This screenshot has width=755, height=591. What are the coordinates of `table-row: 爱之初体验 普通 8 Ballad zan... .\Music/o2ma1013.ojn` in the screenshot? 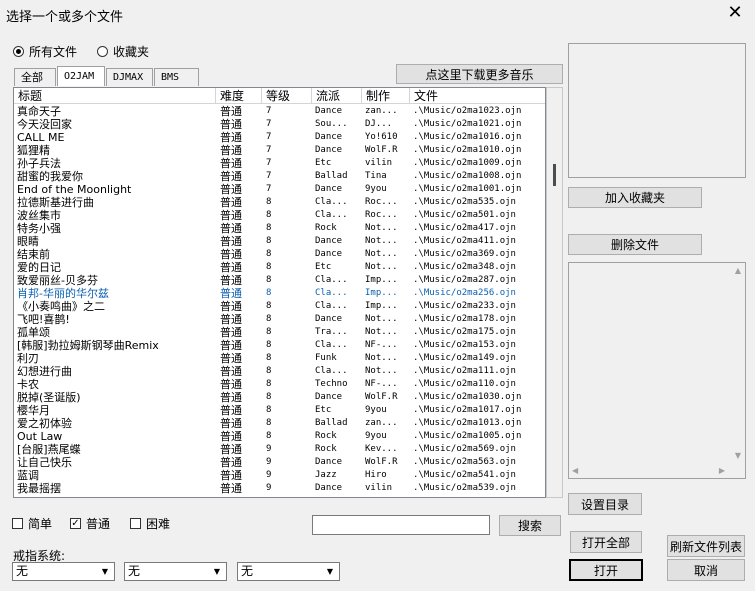 It's located at (279, 423).